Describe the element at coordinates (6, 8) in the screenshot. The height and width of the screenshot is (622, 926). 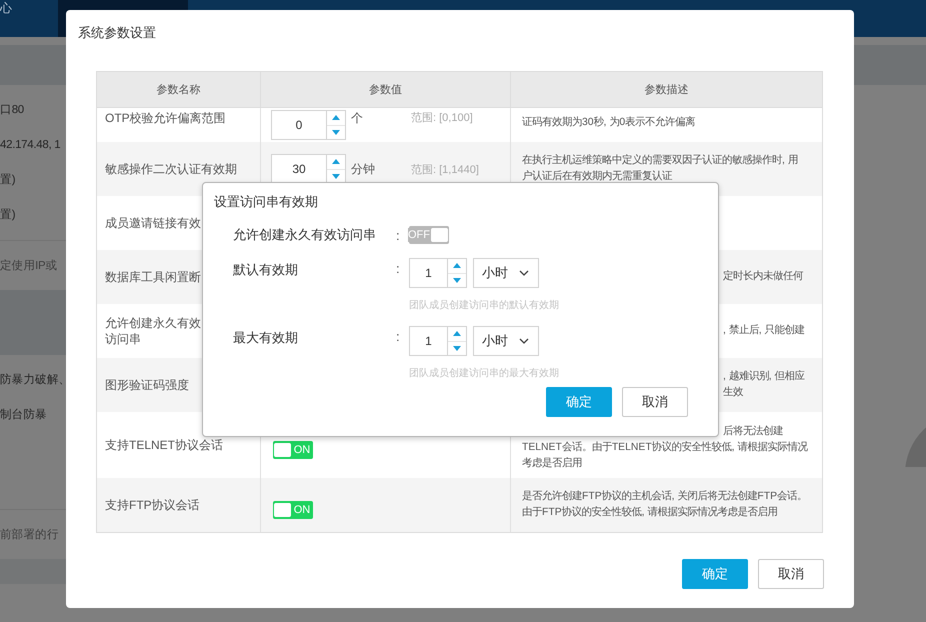
I see `nav-tab: 心` at that location.